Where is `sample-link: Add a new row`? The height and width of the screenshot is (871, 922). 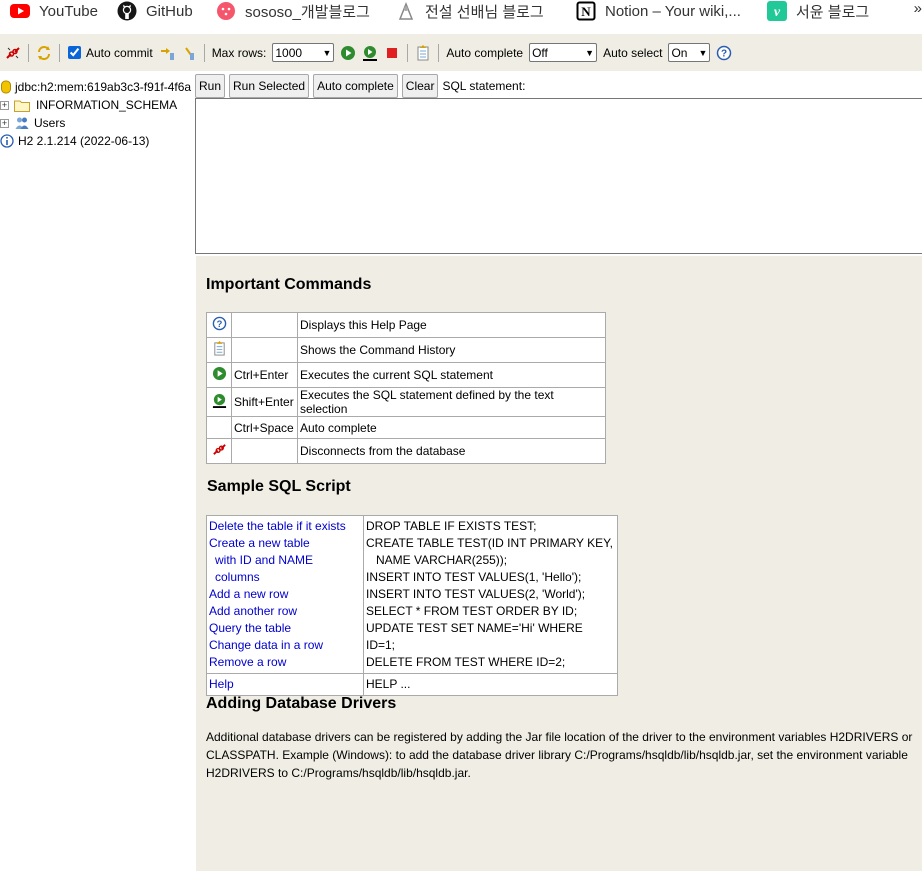
sample-link: Add a new row is located at coordinates (285, 594).